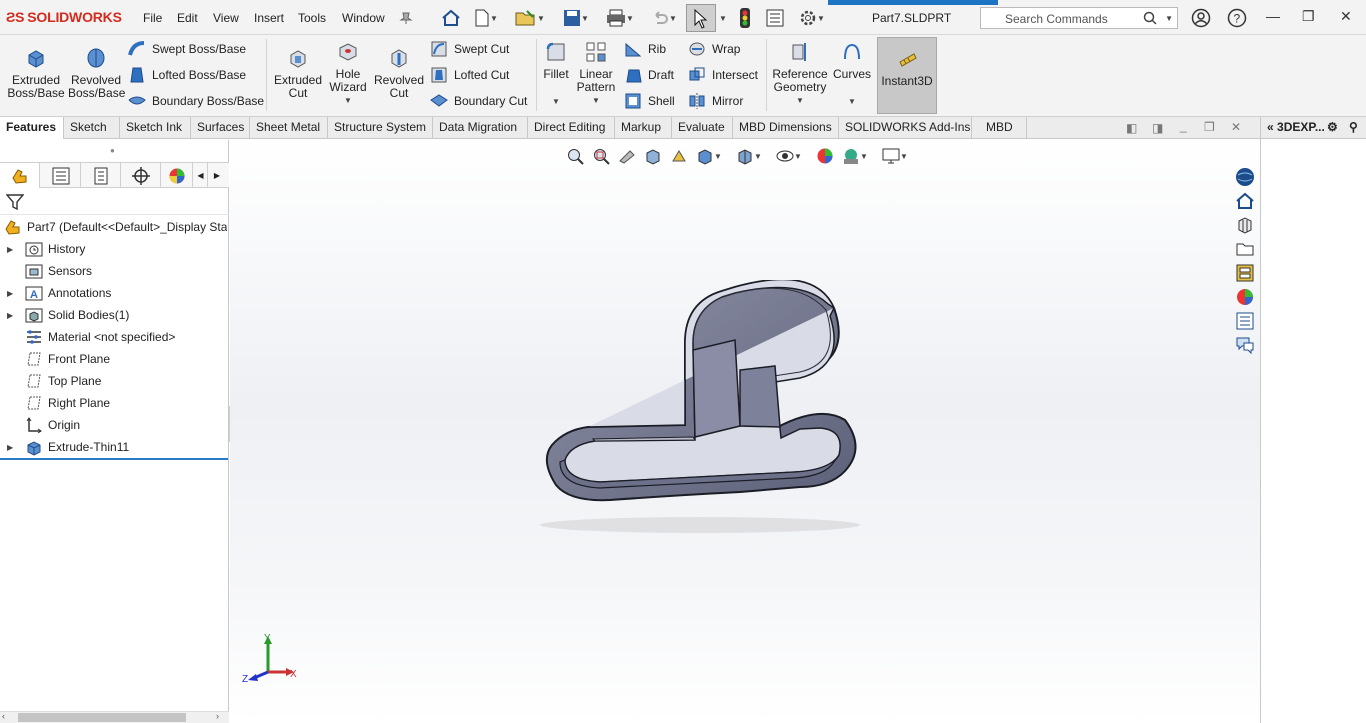 The image size is (1366, 723). What do you see at coordinates (723, 18) in the screenshot?
I see `select-dropdown-icon: ▼` at bounding box center [723, 18].